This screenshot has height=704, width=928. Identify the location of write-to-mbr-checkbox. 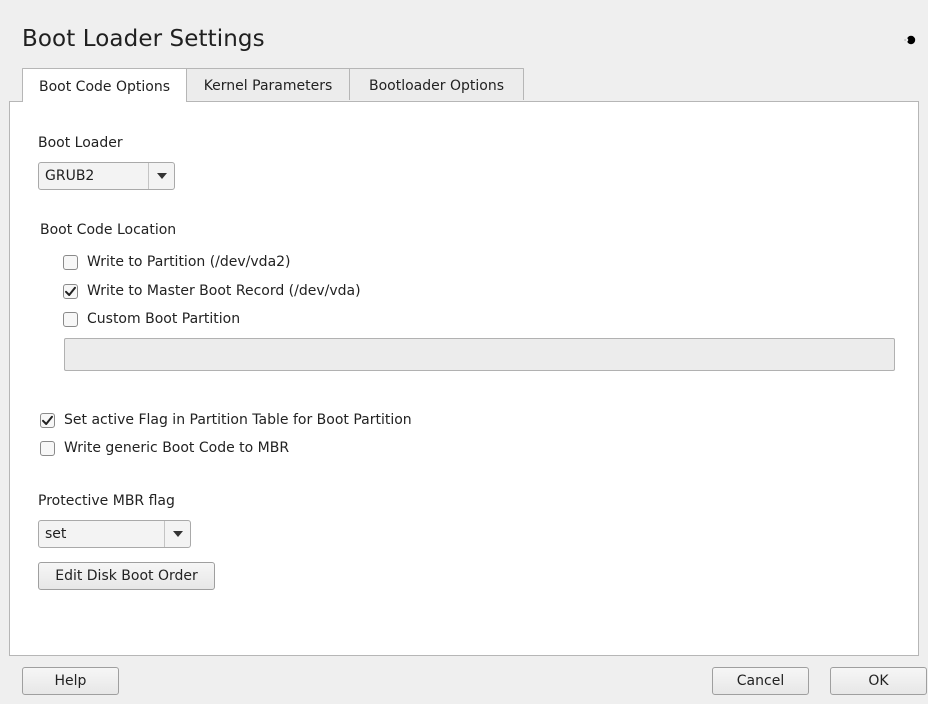
(70, 291).